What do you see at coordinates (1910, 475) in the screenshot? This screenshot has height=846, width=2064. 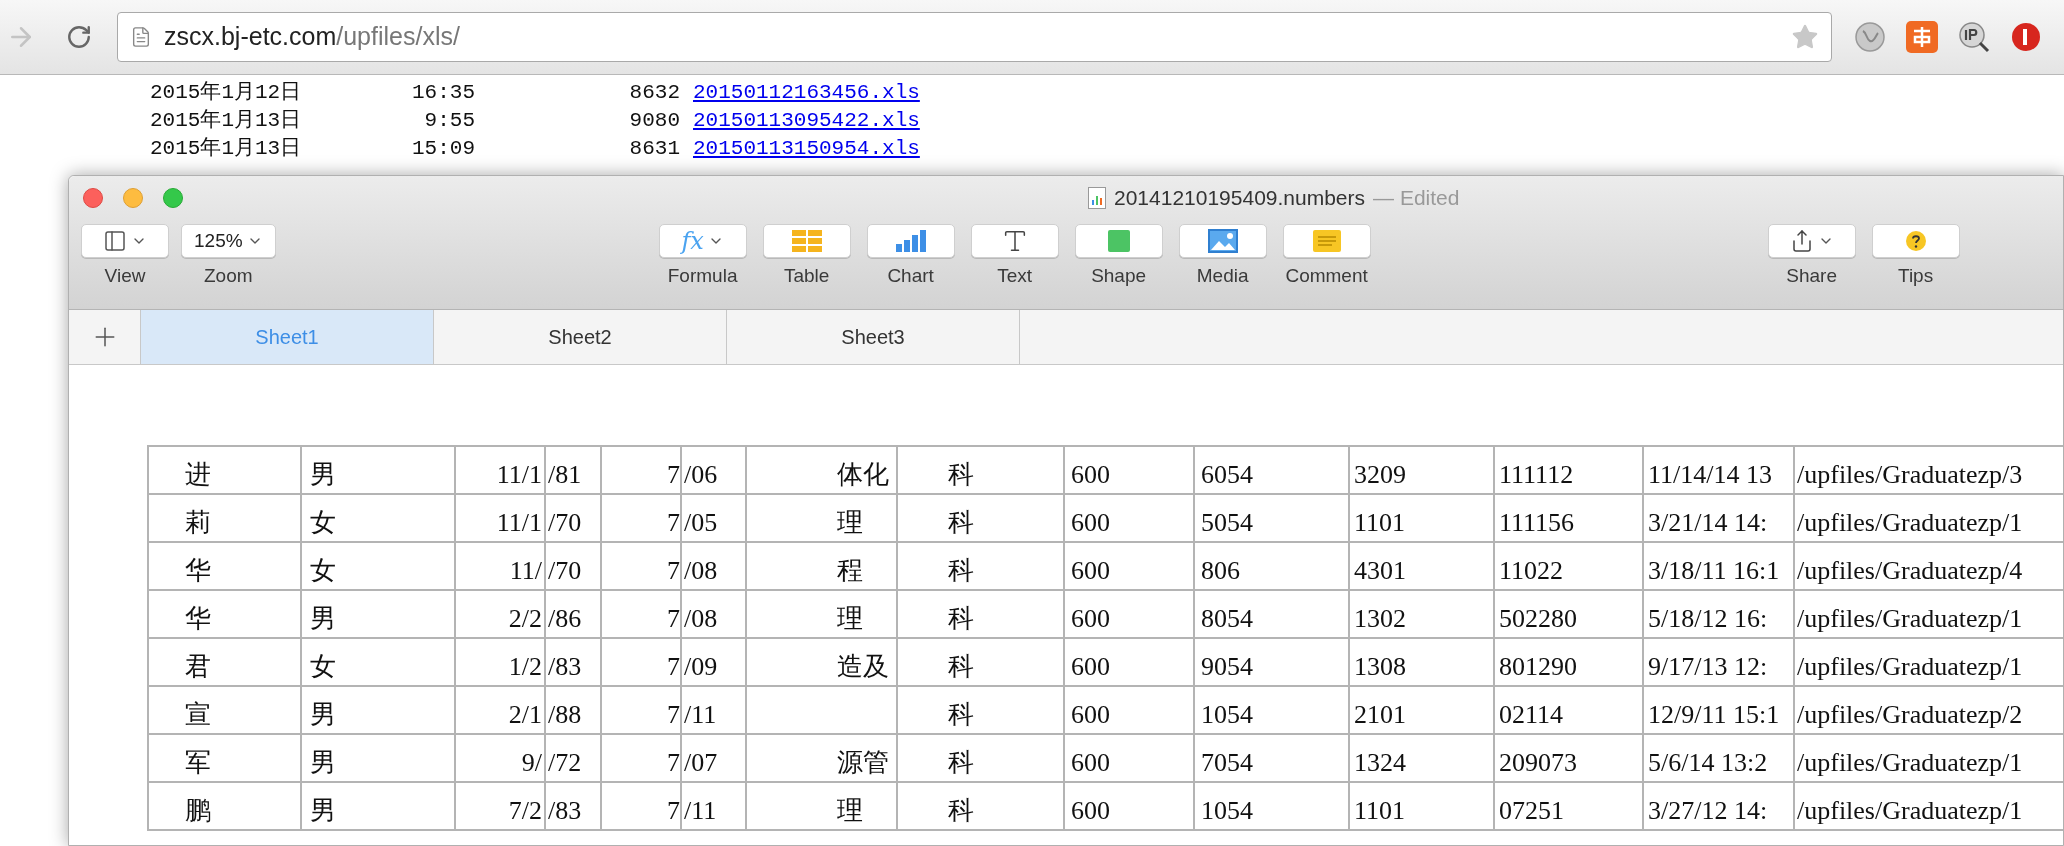 I see `table-cell: /upfiles/Graduatezp/3` at bounding box center [1910, 475].